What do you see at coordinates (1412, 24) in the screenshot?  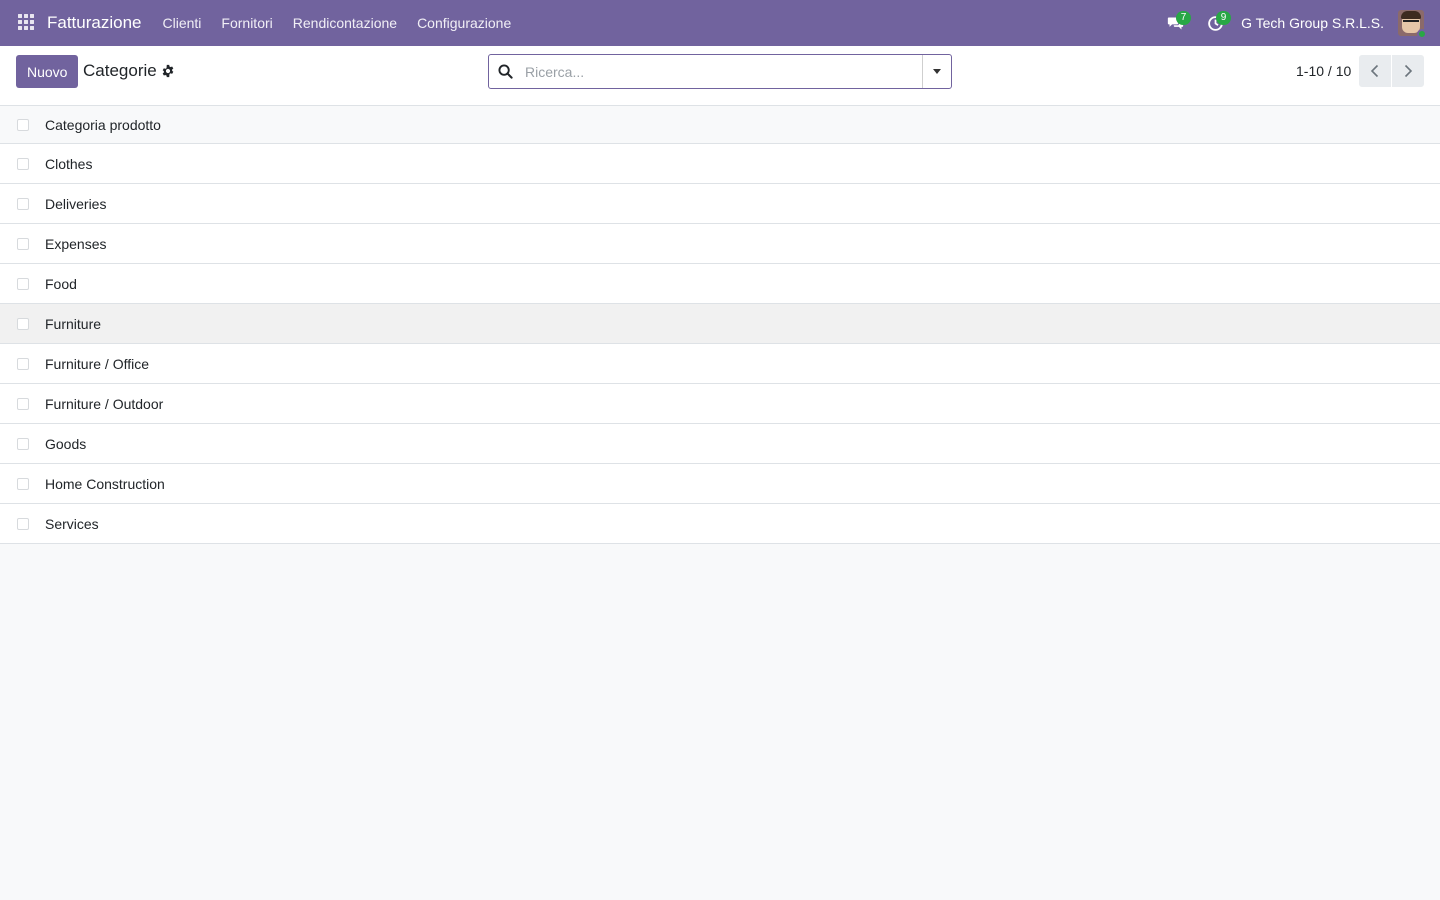 I see `user-avatar` at bounding box center [1412, 24].